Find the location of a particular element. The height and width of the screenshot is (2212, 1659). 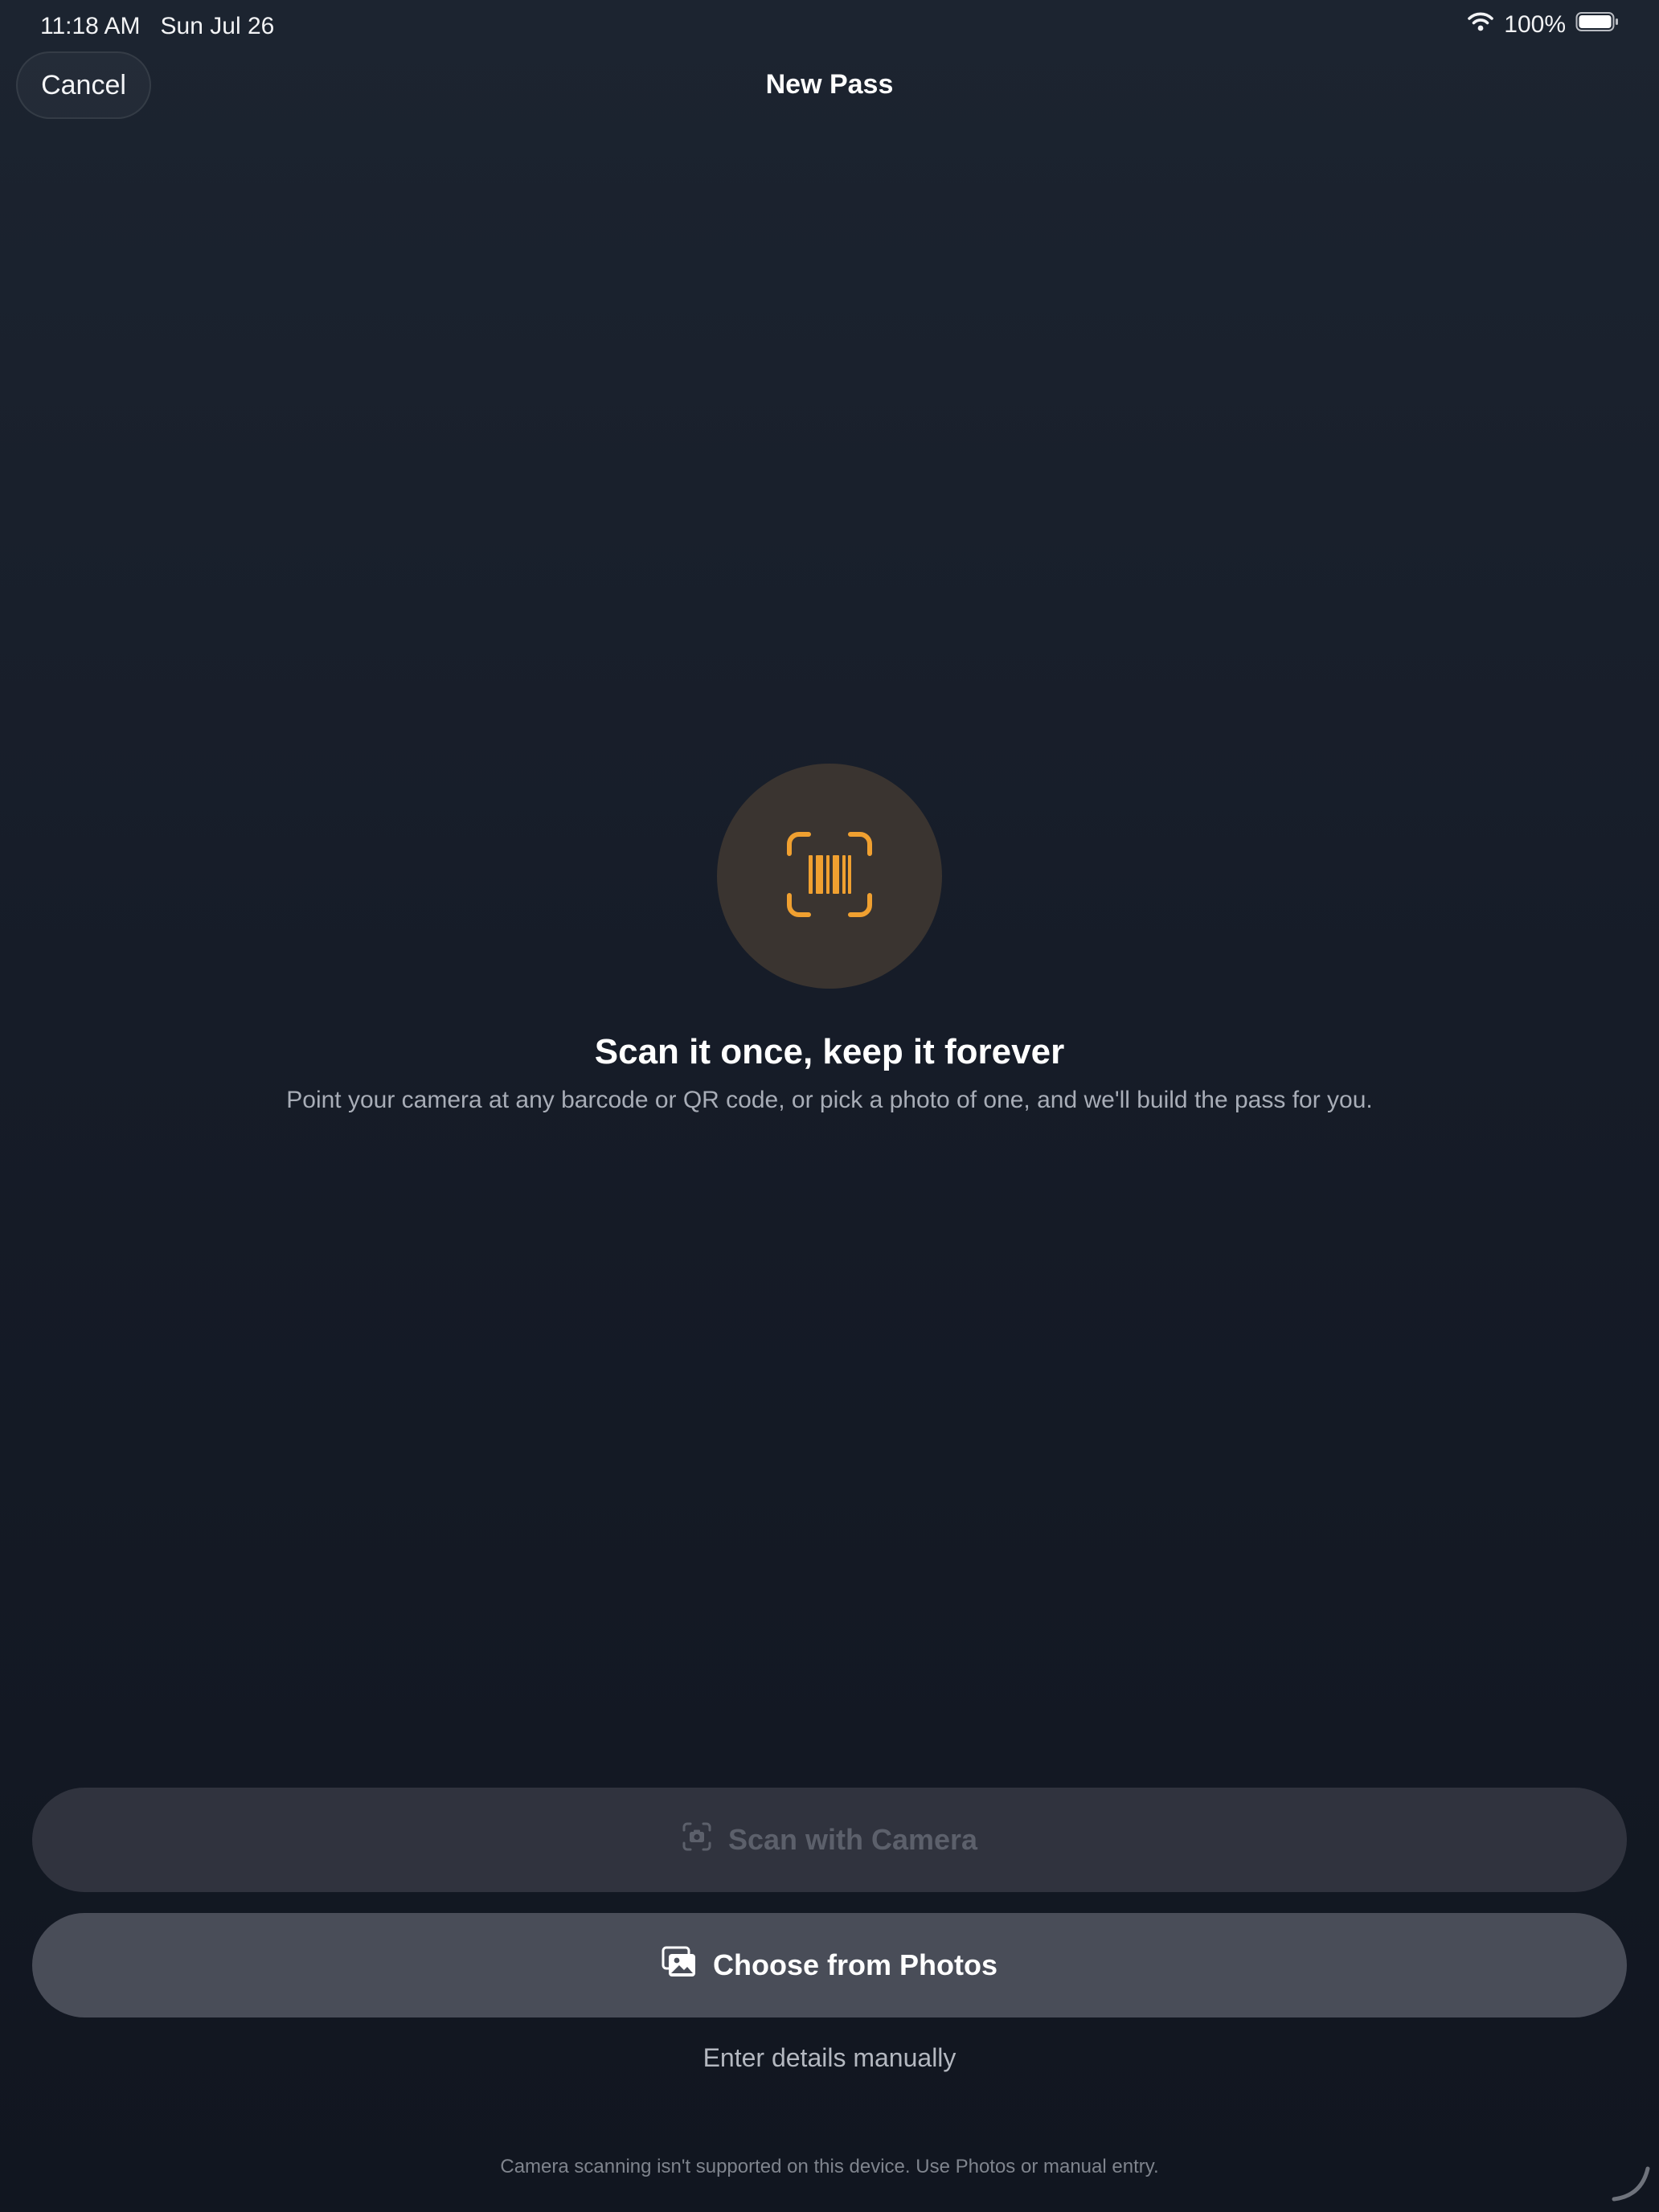

wifi-icon is located at coordinates (1480, 25).